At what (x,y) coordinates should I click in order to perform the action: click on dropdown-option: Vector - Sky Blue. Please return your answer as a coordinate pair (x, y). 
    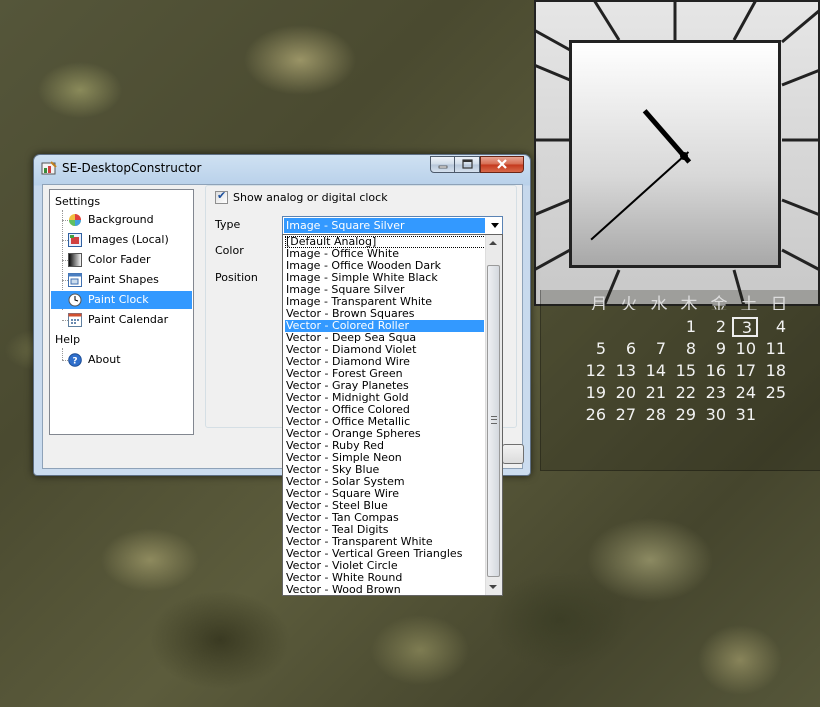
    Looking at the image, I should click on (385, 470).